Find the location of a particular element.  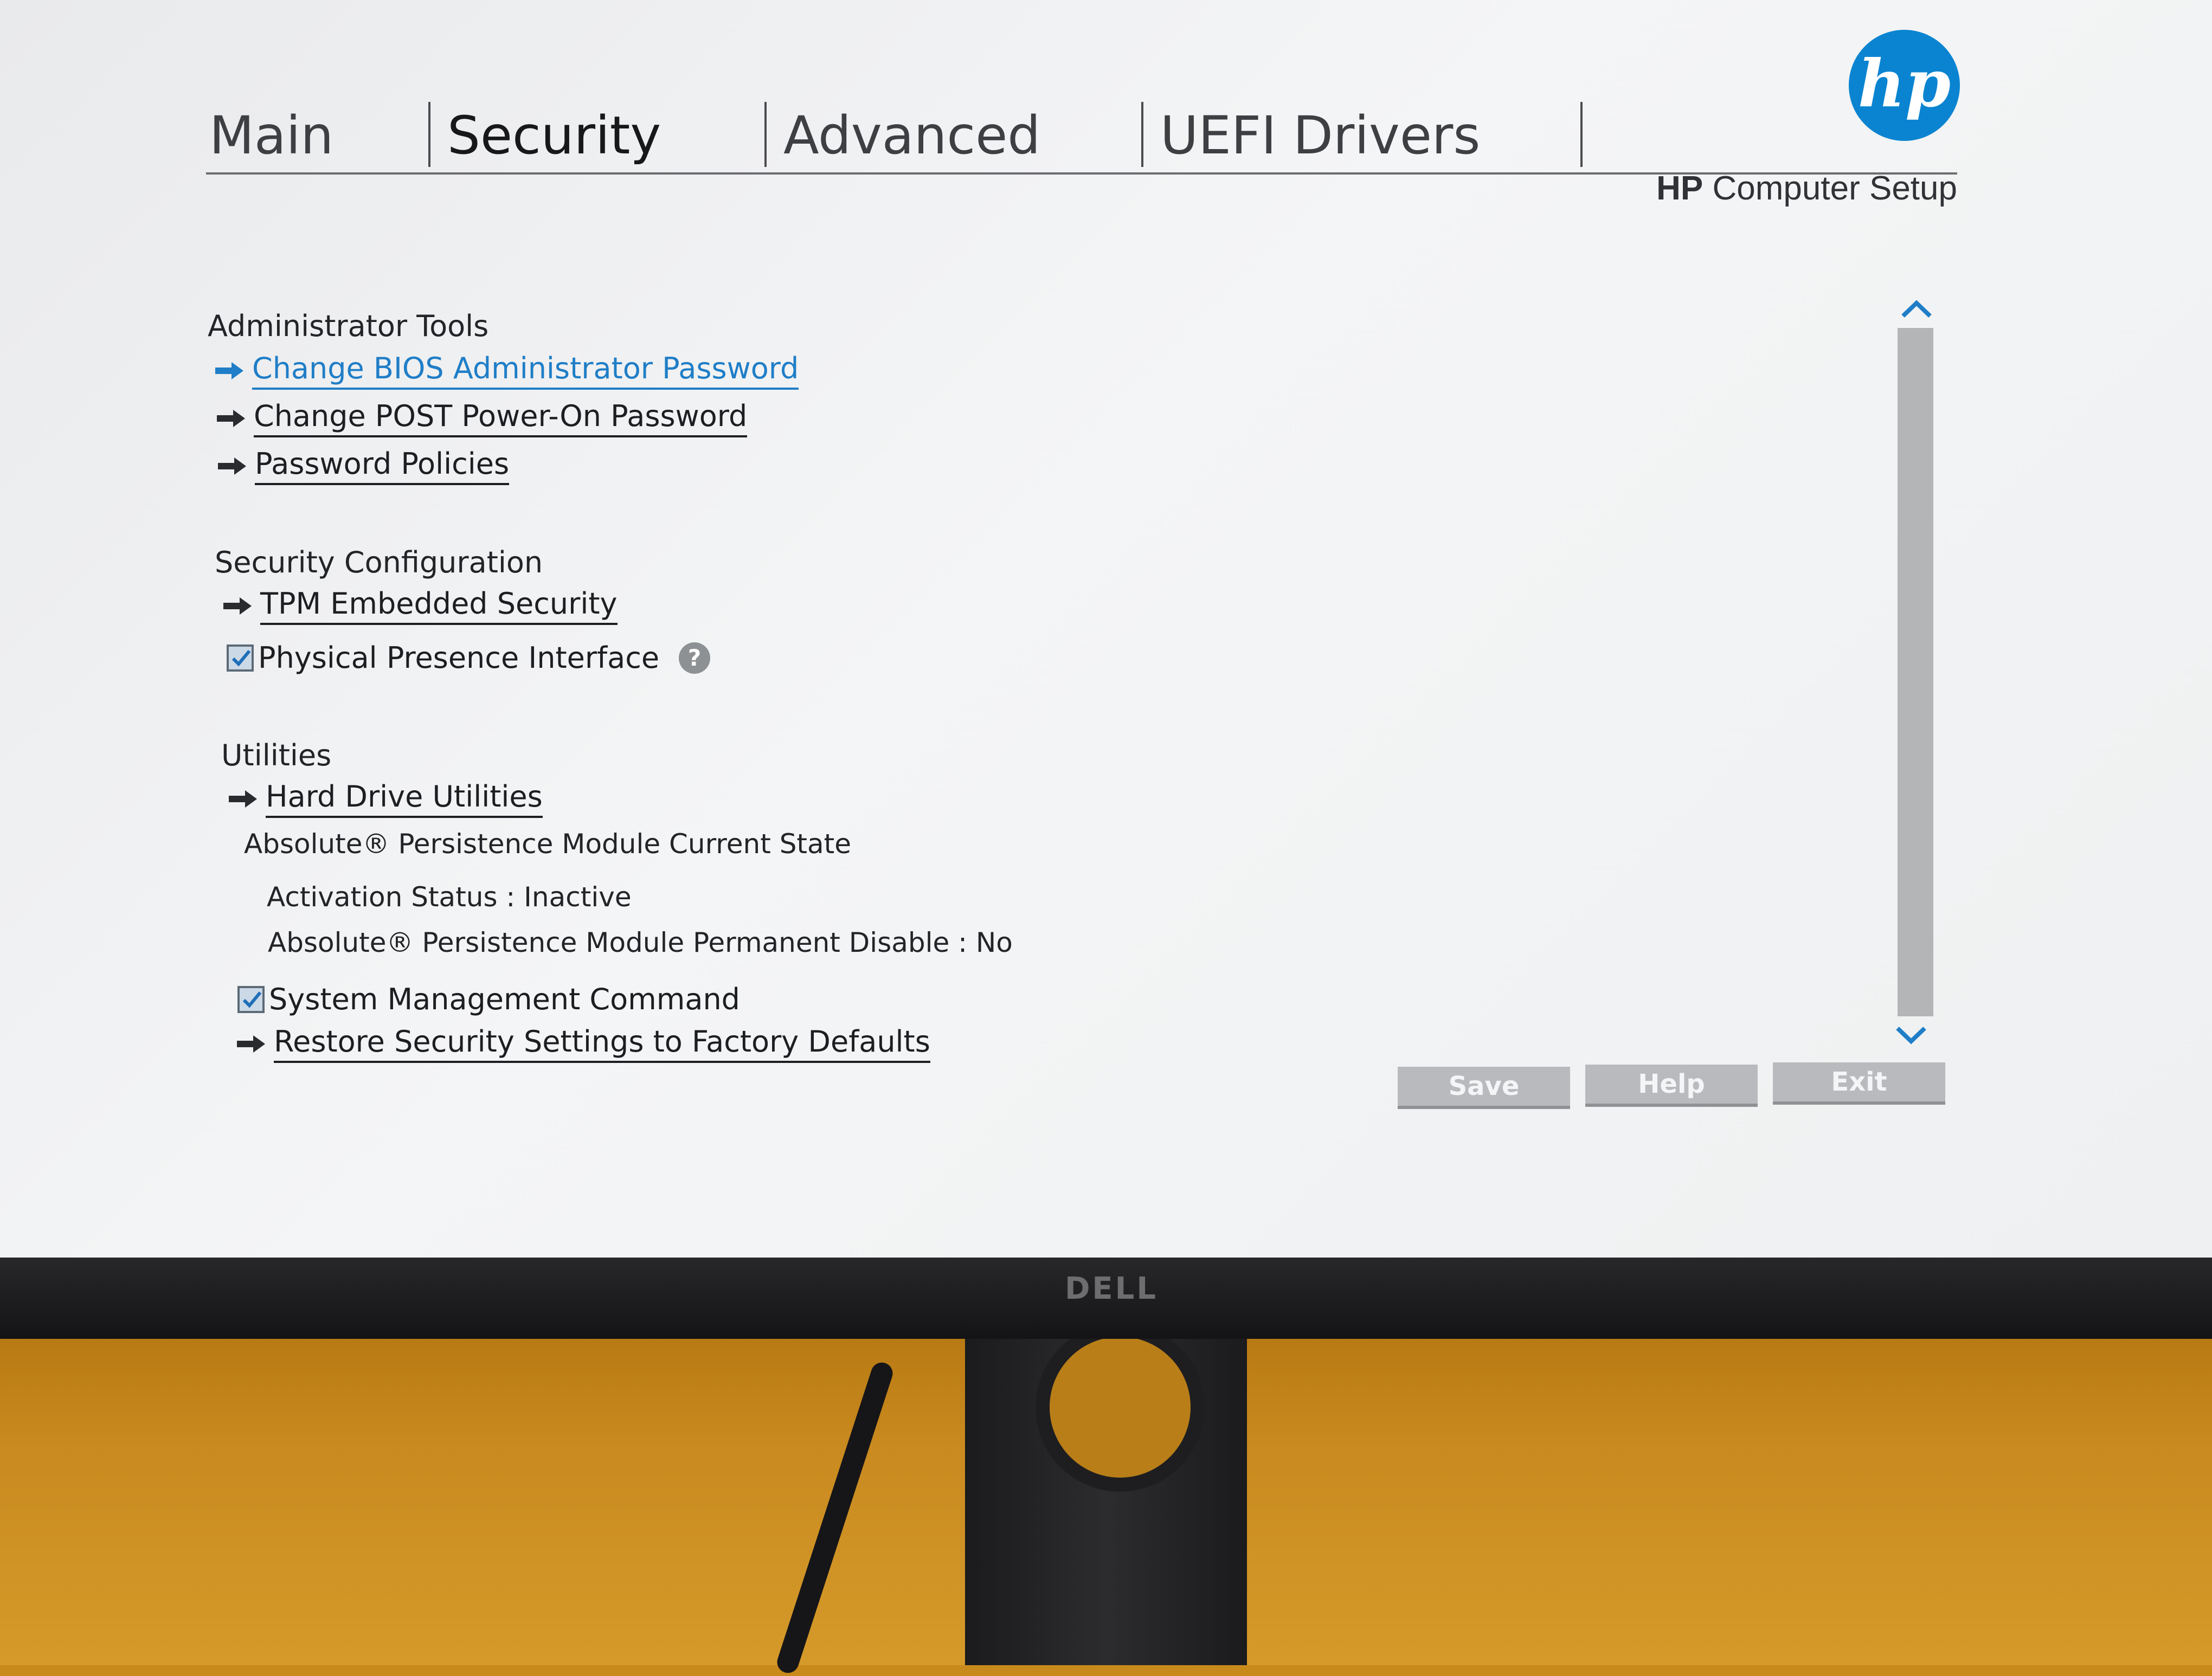

hp-logo: hp is located at coordinates (1904, 85).